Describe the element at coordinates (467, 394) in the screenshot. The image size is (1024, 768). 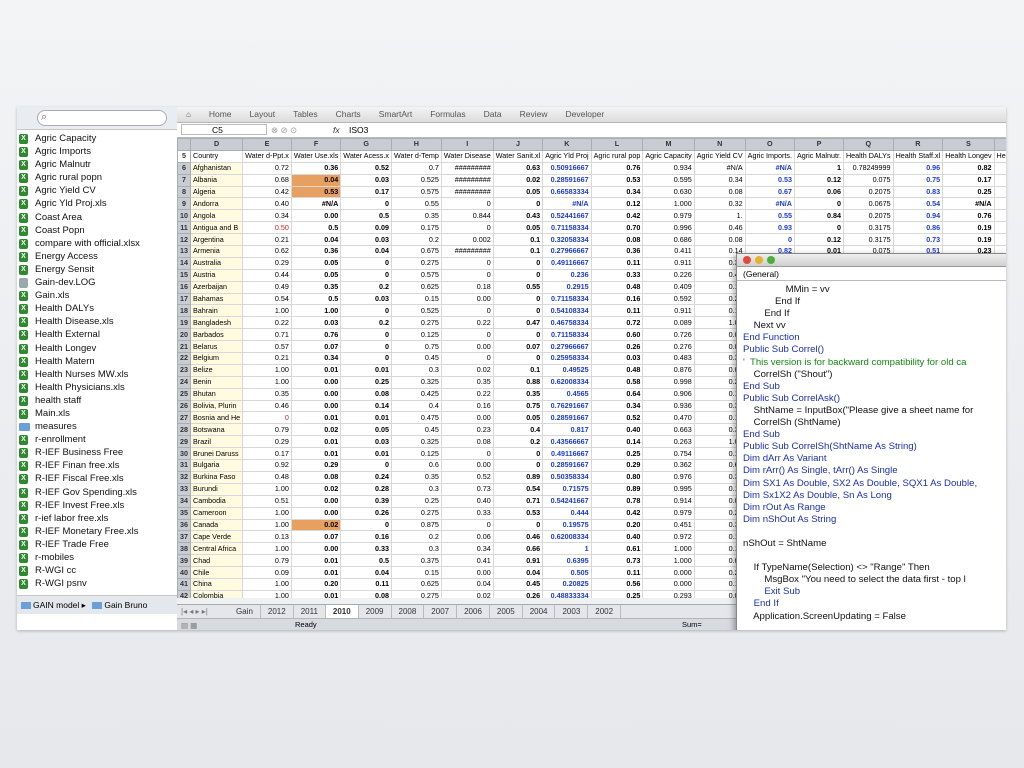
I see `table-cell: 0.22` at that location.